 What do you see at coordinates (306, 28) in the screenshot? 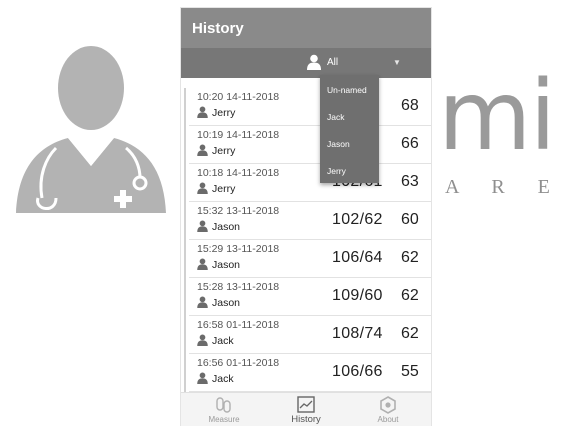
I see `app-bar: History` at bounding box center [306, 28].